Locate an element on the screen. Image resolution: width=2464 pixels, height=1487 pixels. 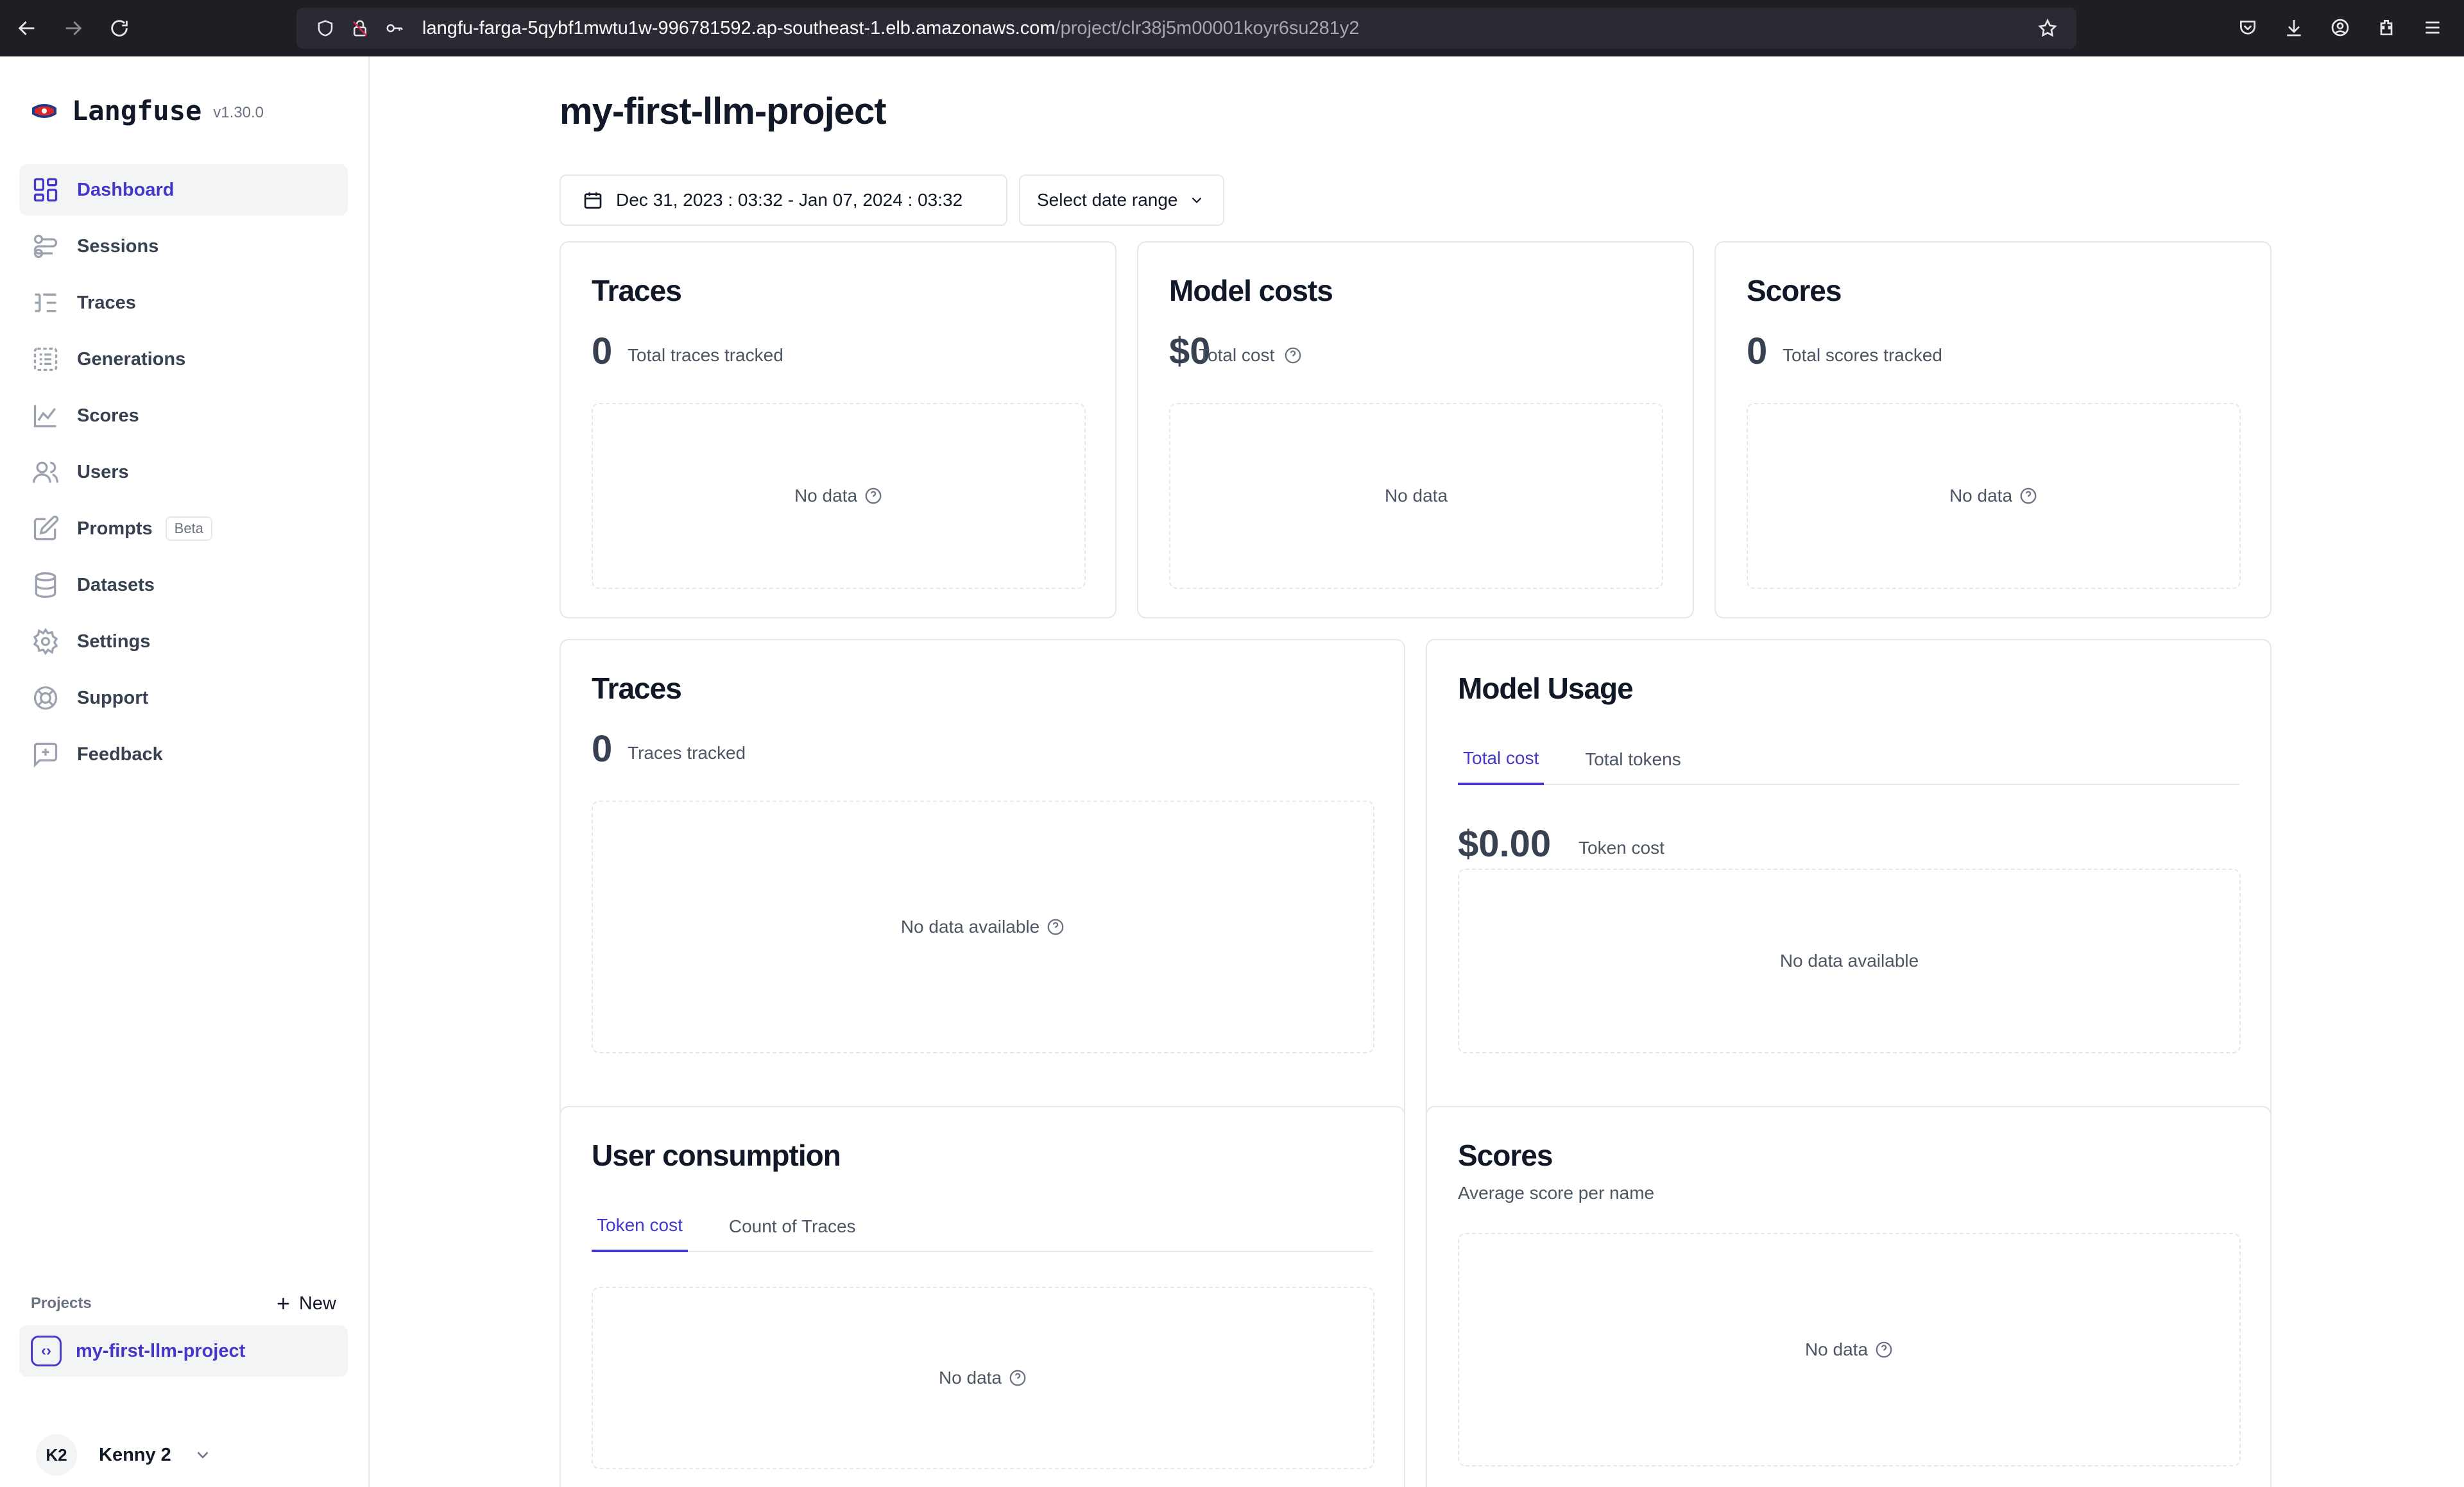
beta-badge: Beta is located at coordinates (189, 529).